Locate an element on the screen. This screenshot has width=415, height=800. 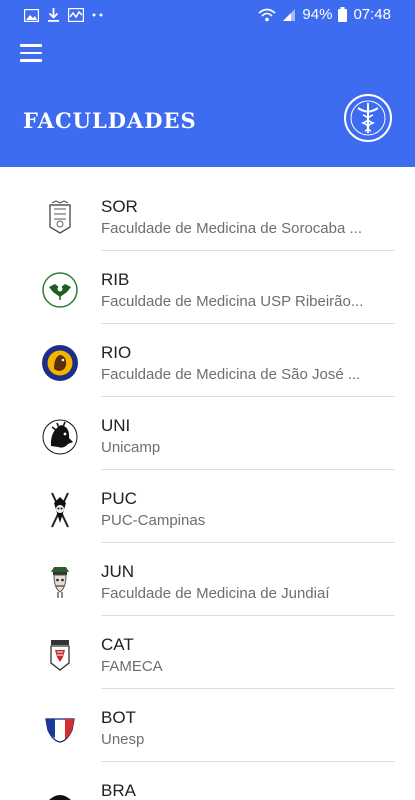
faculdade-row-bra: BRA is located at coordinates (207, 781).